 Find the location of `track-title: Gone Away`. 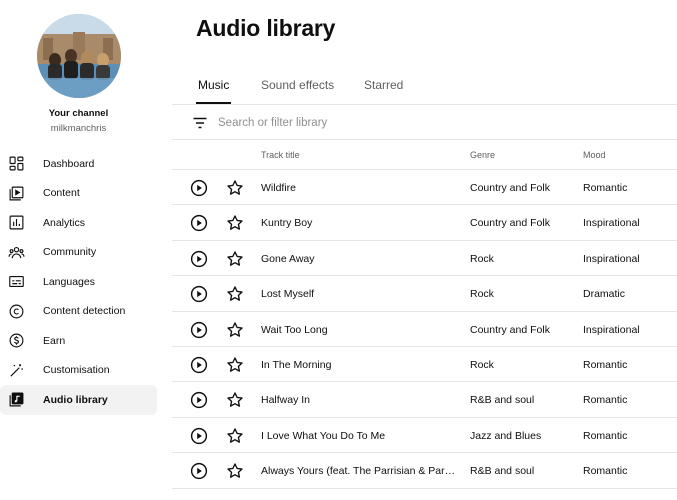

track-title: Gone Away is located at coordinates (288, 258).